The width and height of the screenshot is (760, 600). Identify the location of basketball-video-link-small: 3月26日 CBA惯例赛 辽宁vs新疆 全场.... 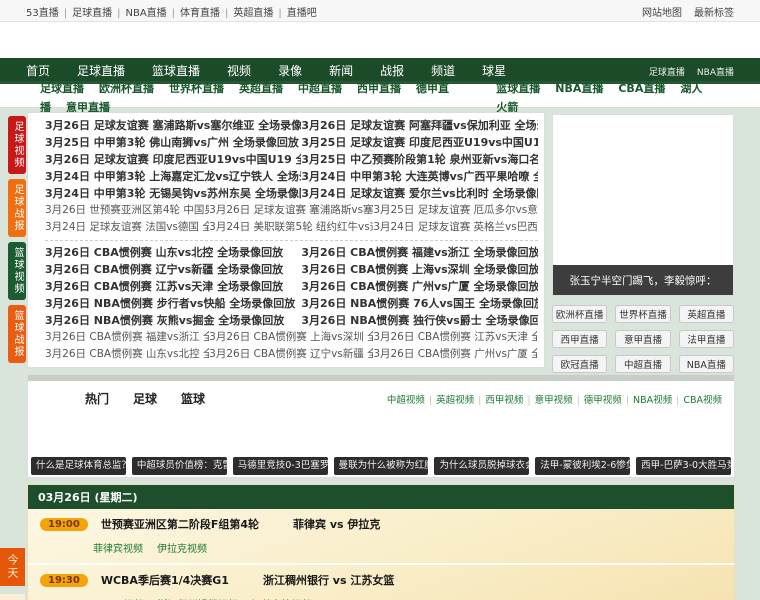
(291, 354).